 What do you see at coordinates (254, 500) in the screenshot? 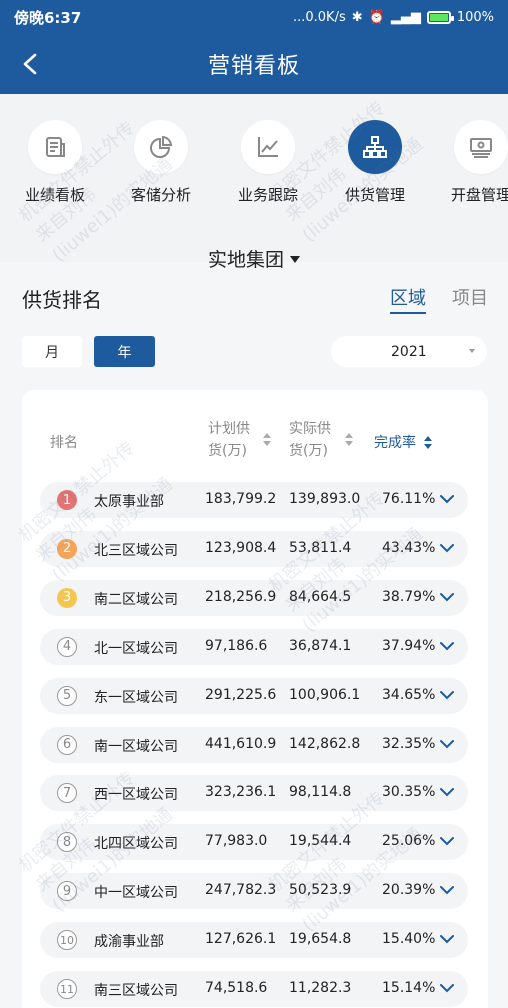
I see `table-row: 1 太原事业部 183,799.2 139,893.0 76.11%` at bounding box center [254, 500].